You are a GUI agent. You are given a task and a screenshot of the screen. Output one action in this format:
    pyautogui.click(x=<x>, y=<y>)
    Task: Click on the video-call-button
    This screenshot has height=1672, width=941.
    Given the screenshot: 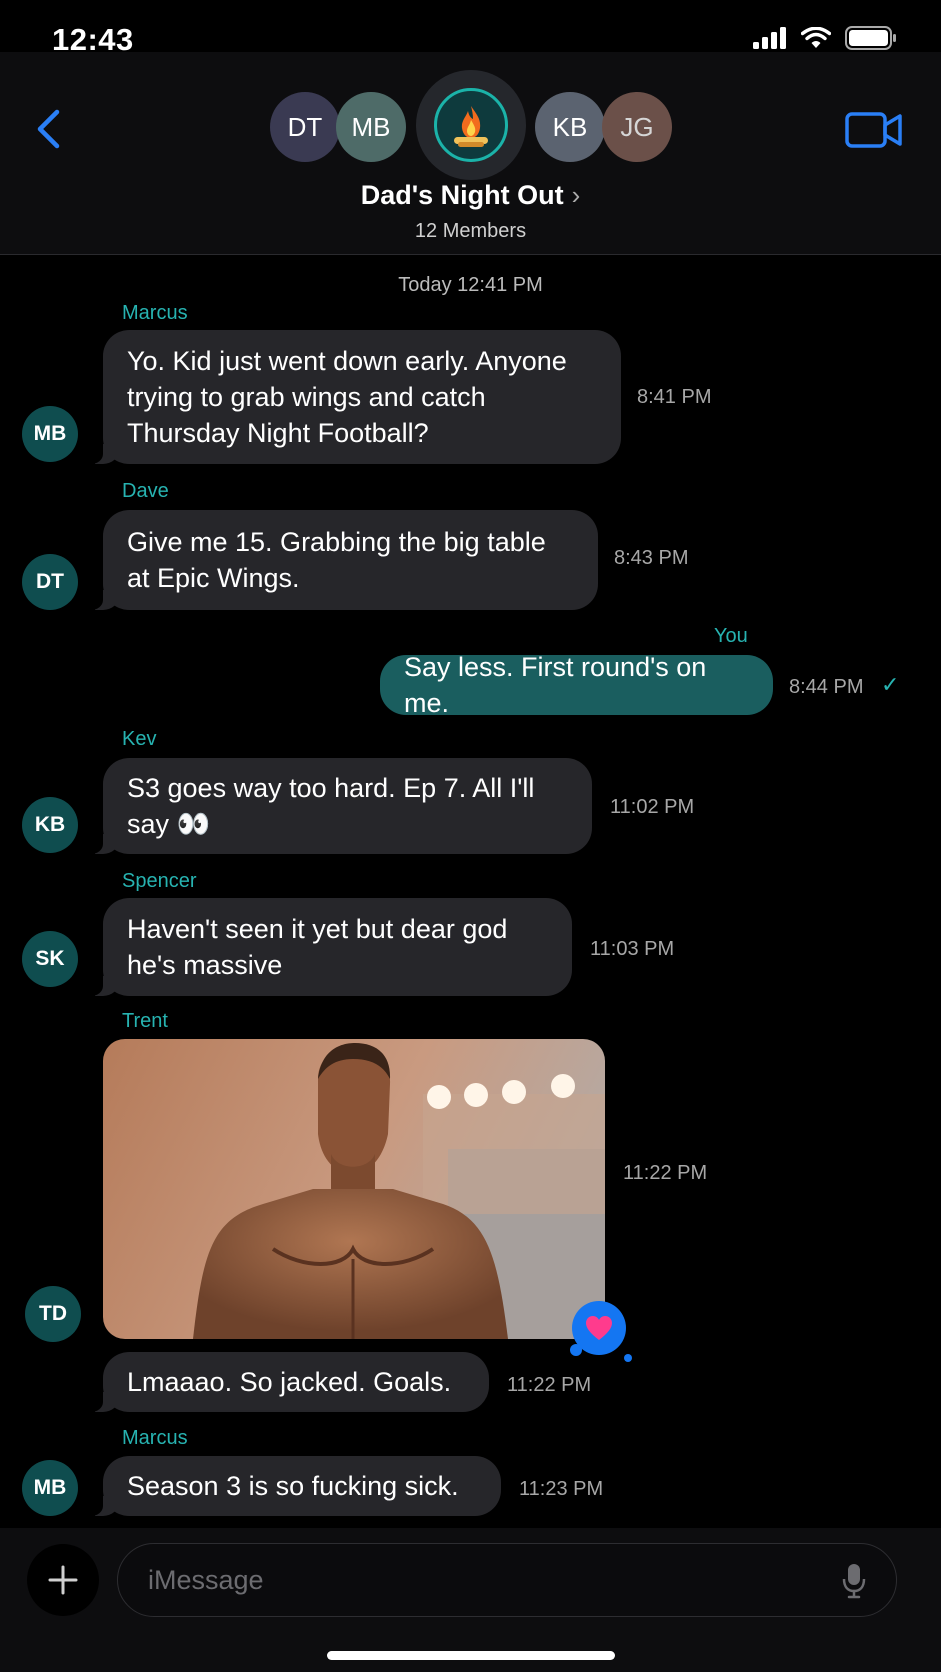 What is the action you would take?
    pyautogui.click(x=874, y=130)
    